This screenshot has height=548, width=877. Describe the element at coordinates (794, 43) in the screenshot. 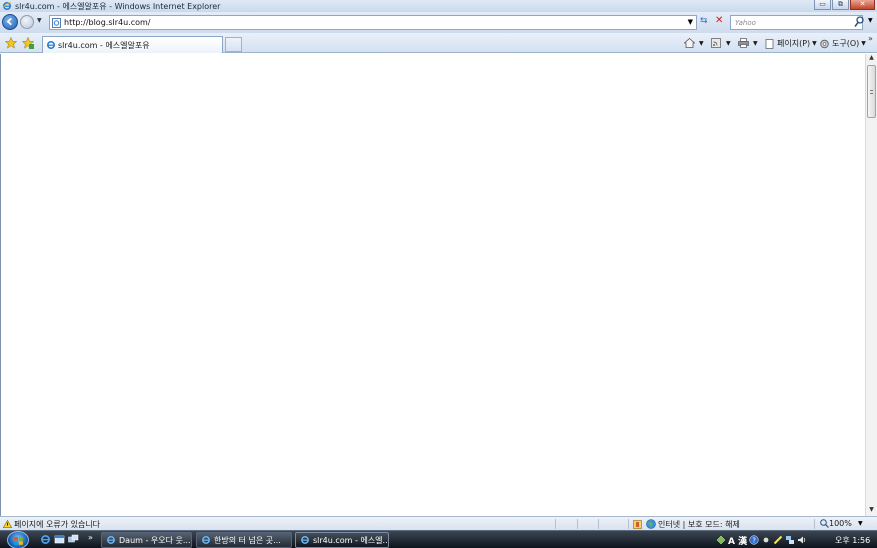

I see `page-menu-label: 페이지(P)` at that location.